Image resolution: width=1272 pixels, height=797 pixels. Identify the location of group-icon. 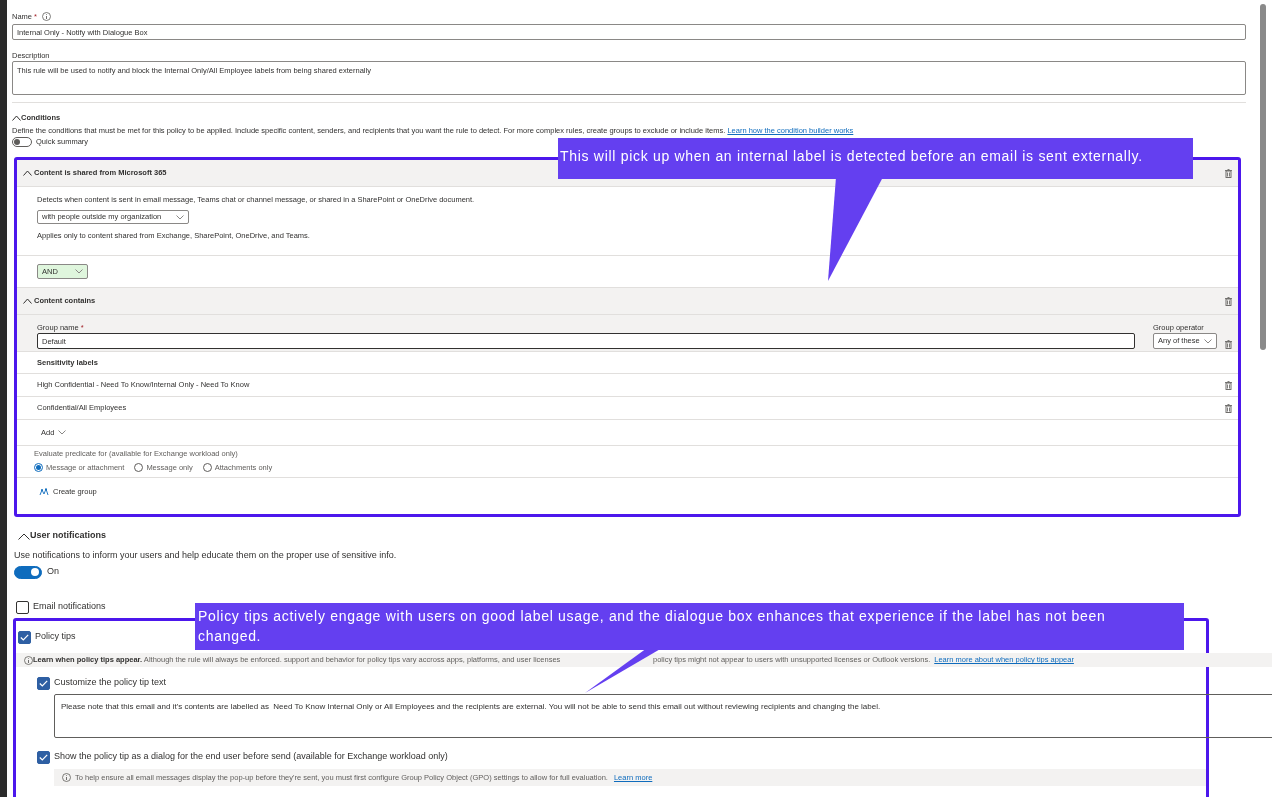
(44, 492).